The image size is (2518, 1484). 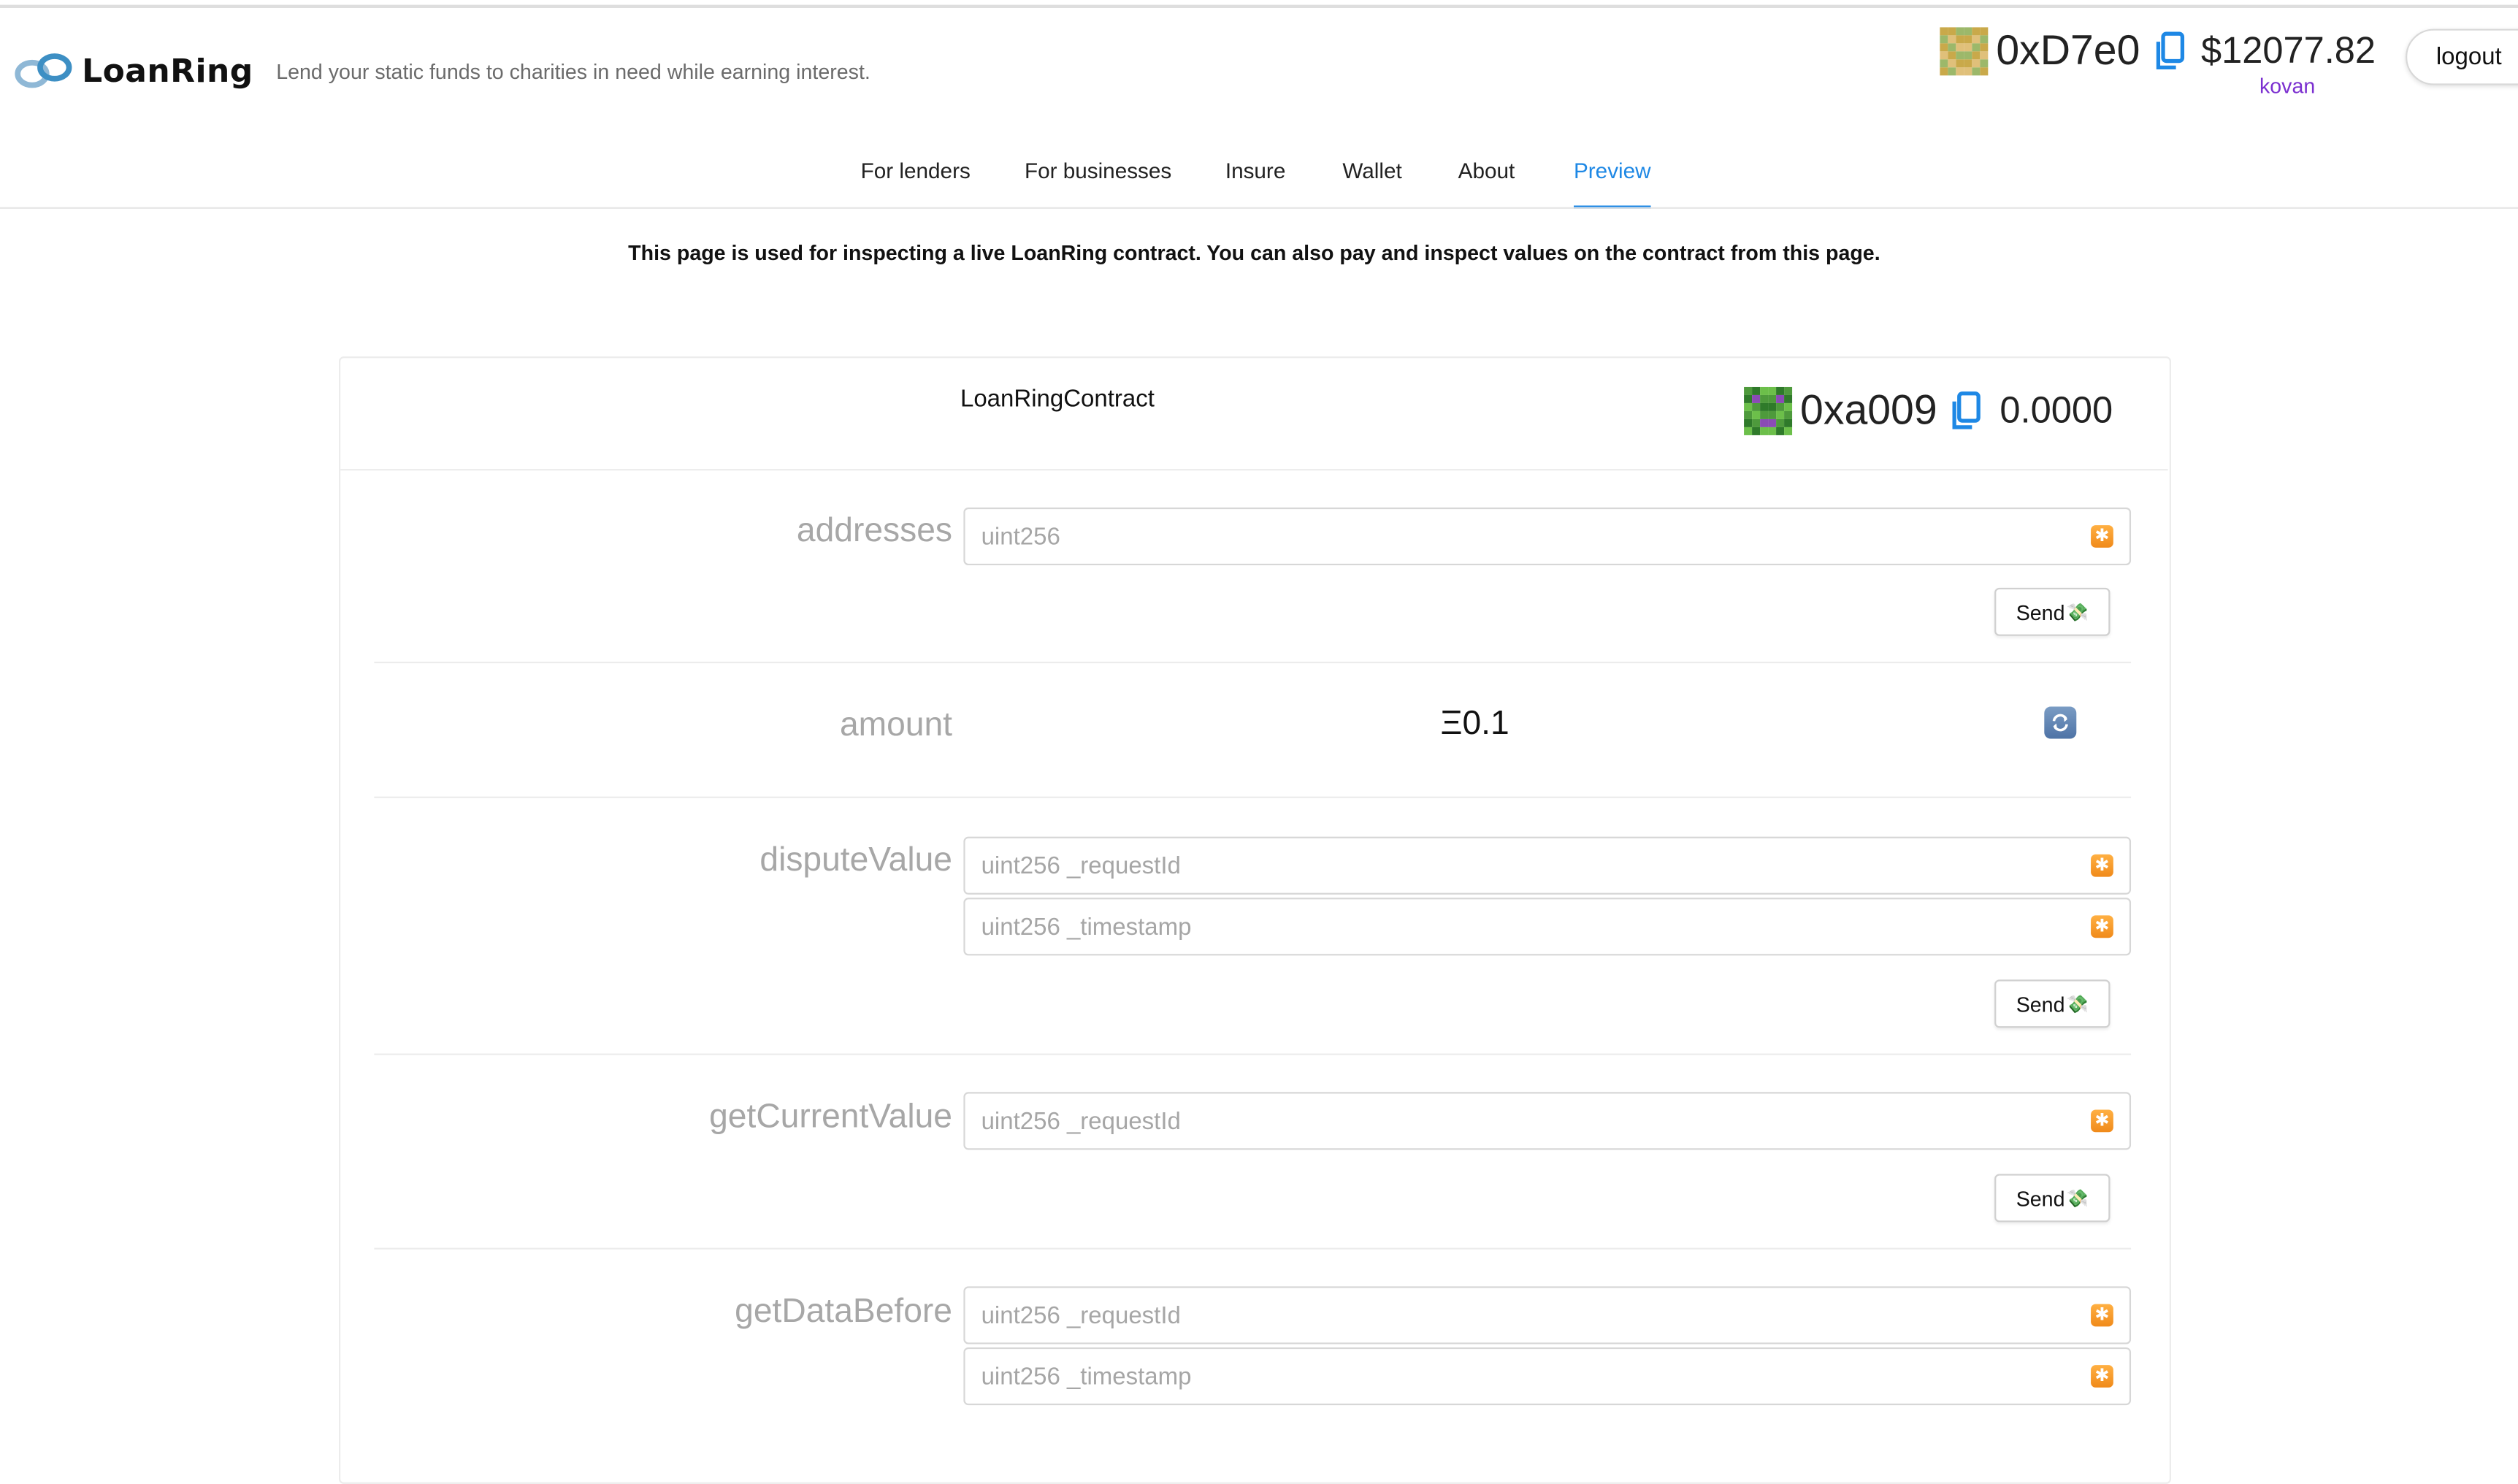 I want to click on disputevalue-timestamp-input, so click(x=1519, y=927).